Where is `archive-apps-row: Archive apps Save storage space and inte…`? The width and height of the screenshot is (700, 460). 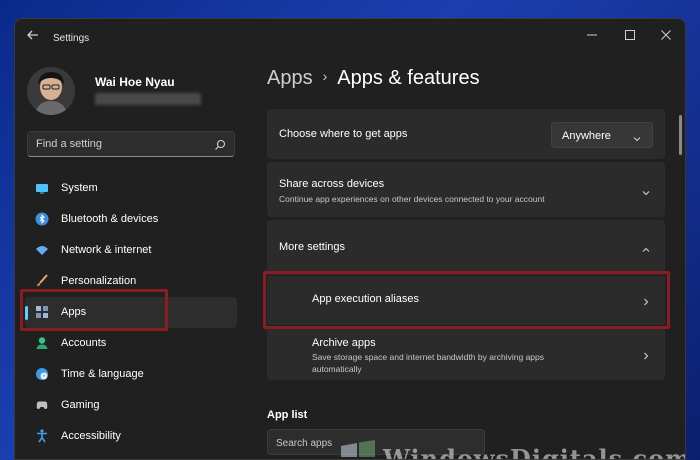
archive-apps-row: Archive apps Save storage space and inte… is located at coordinates (466, 353).